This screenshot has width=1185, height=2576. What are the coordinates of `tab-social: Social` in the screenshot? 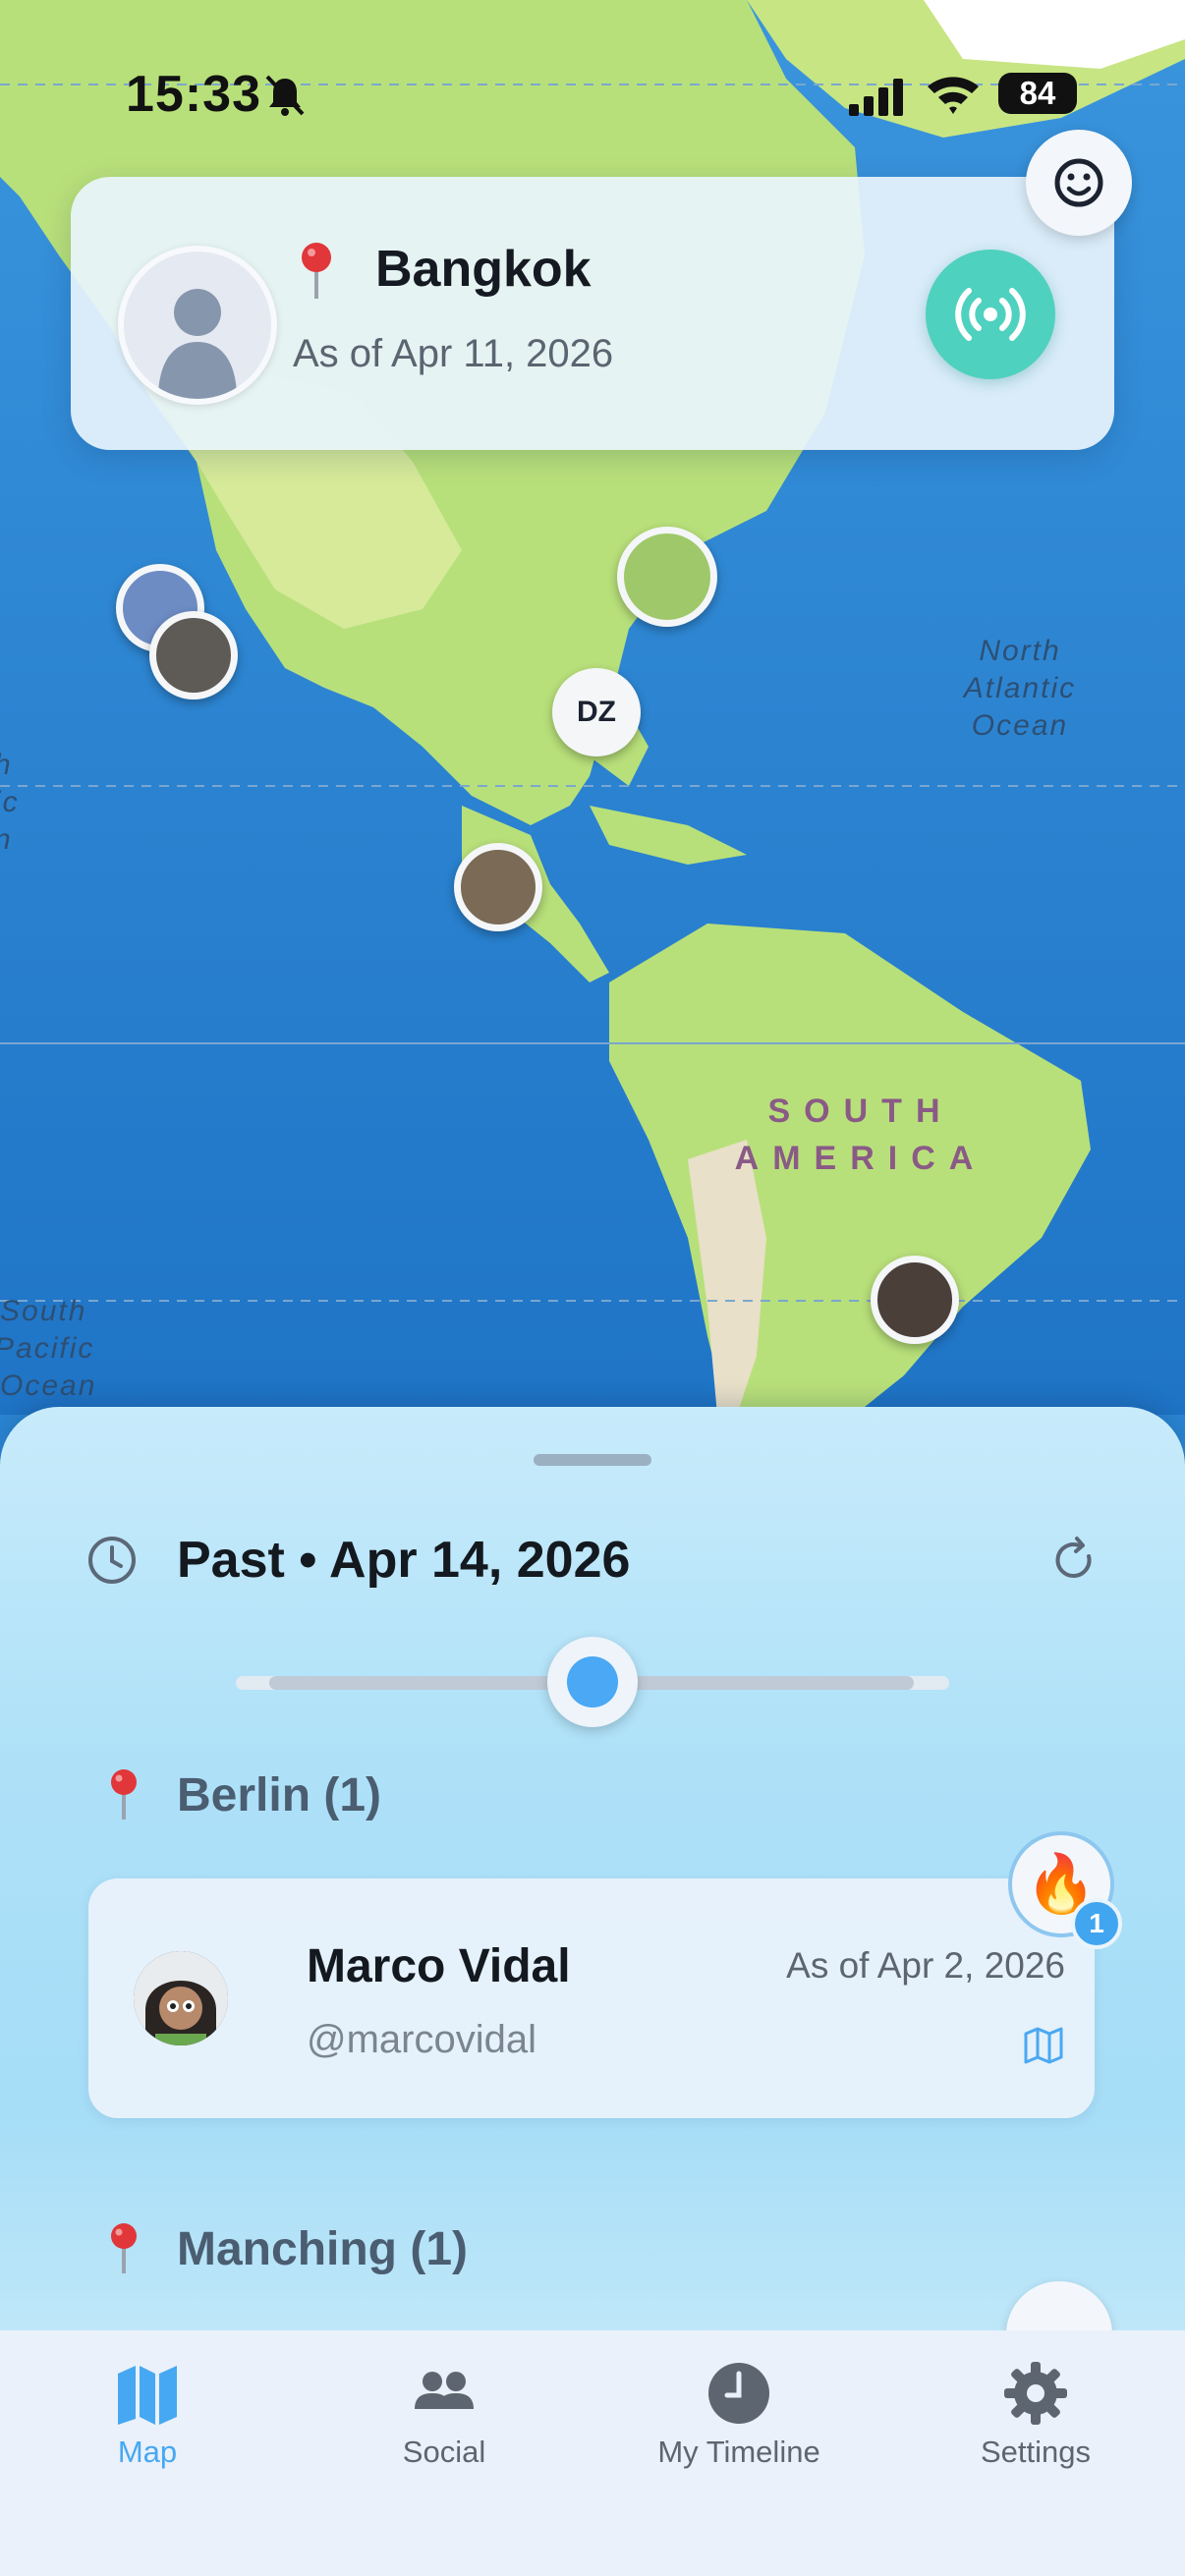 It's located at (444, 2419).